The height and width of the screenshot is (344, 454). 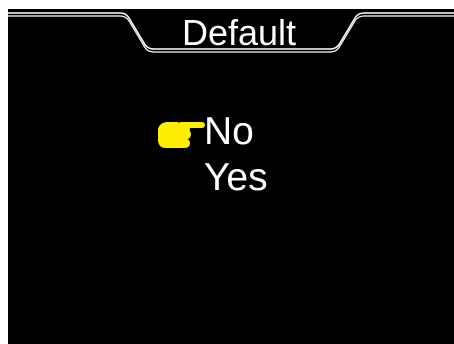 What do you see at coordinates (229, 131) in the screenshot?
I see `menu-option-label: No` at bounding box center [229, 131].